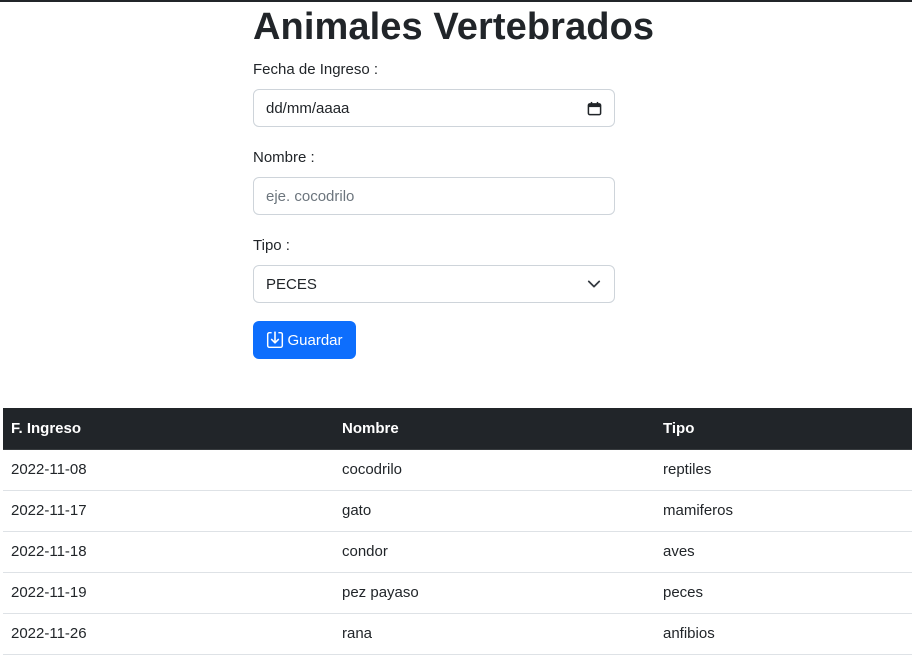 This screenshot has width=912, height=667. What do you see at coordinates (494, 470) in the screenshot?
I see `cell-nombre: cocodrilo` at bounding box center [494, 470].